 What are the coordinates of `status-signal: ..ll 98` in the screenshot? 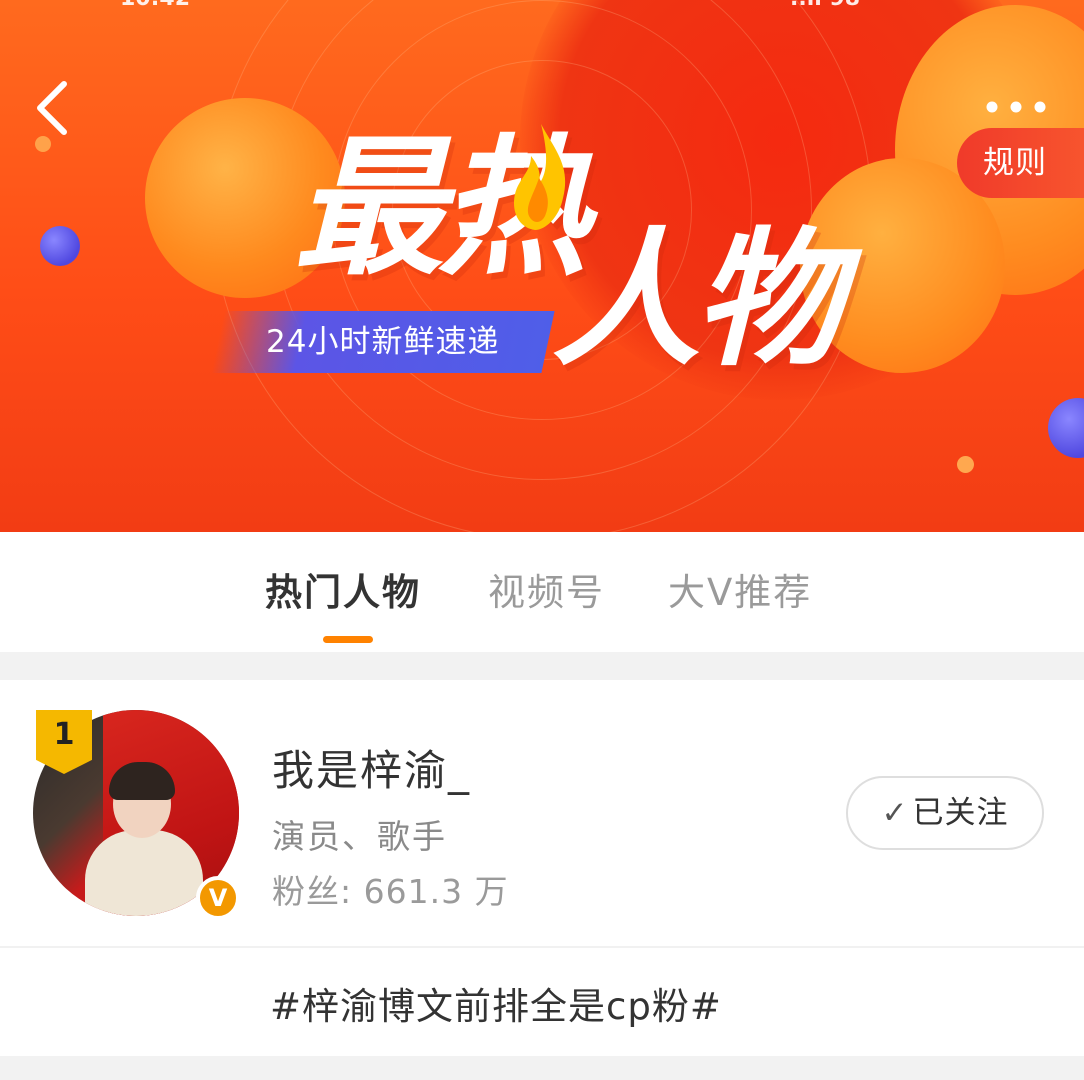 It's located at (825, 5).